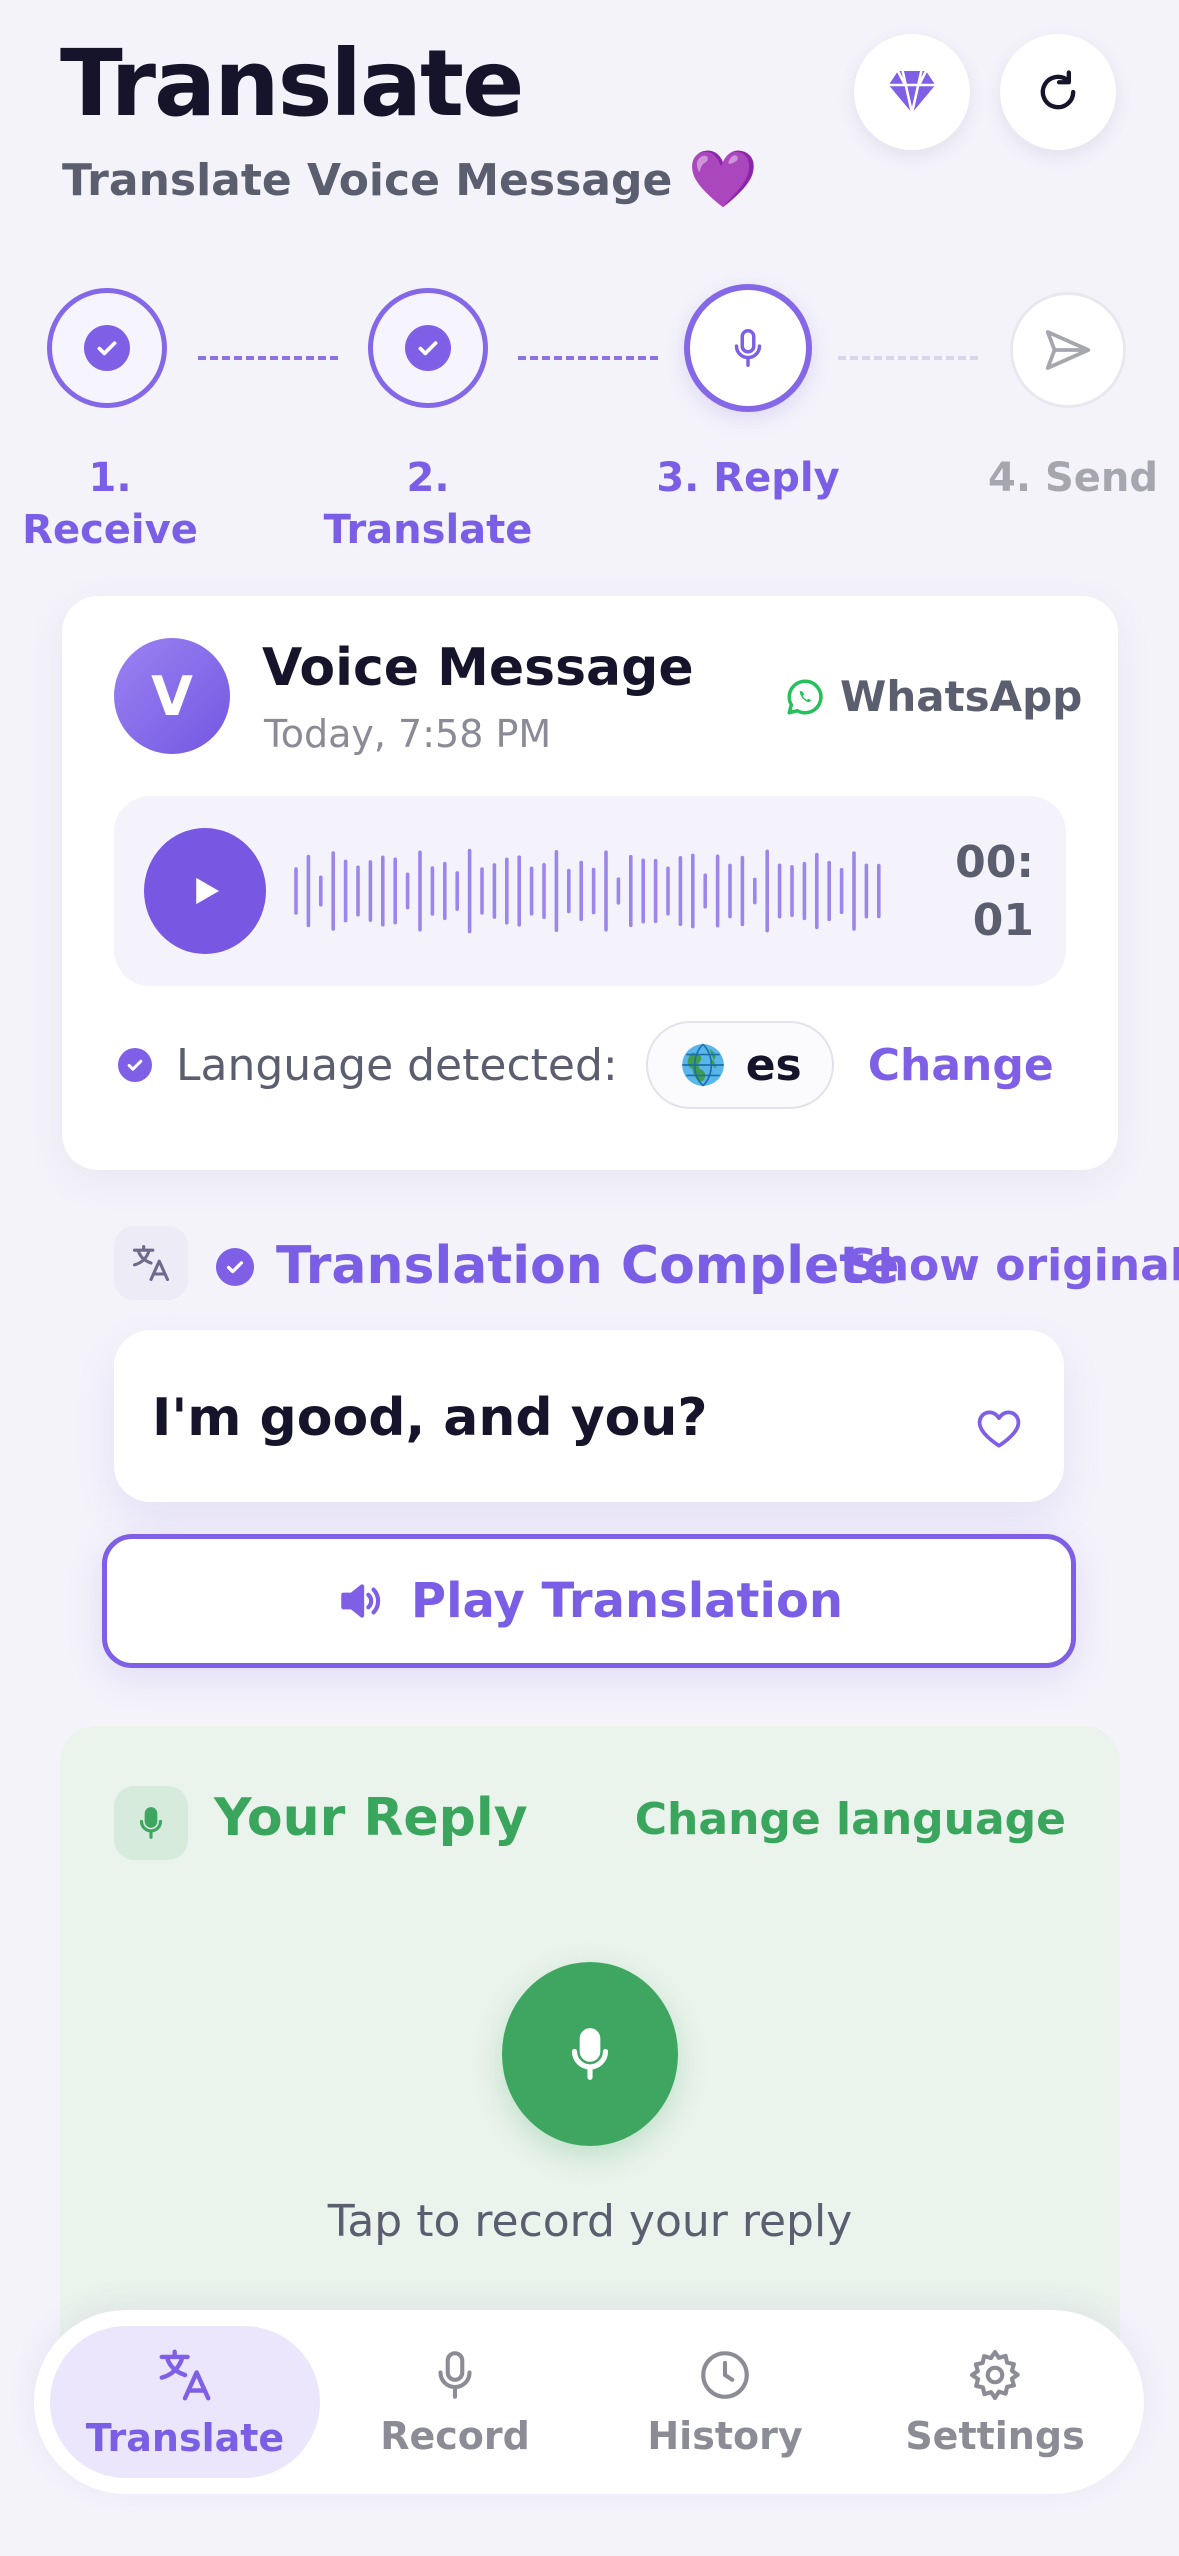 The height and width of the screenshot is (2556, 1179). Describe the element at coordinates (292, 83) in the screenshot. I see `page-title: Translate` at that location.